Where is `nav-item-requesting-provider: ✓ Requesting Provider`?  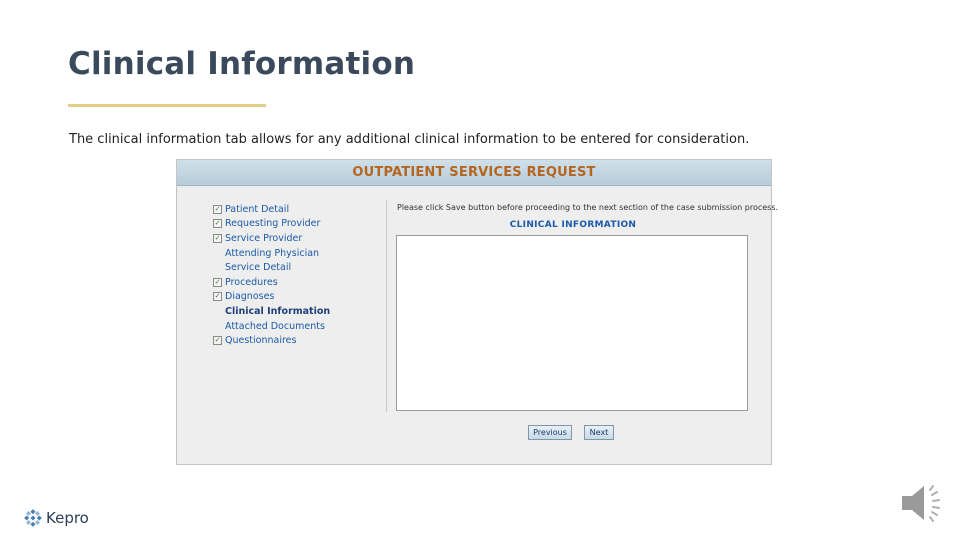 nav-item-requesting-provider: ✓ Requesting Provider is located at coordinates (303, 224).